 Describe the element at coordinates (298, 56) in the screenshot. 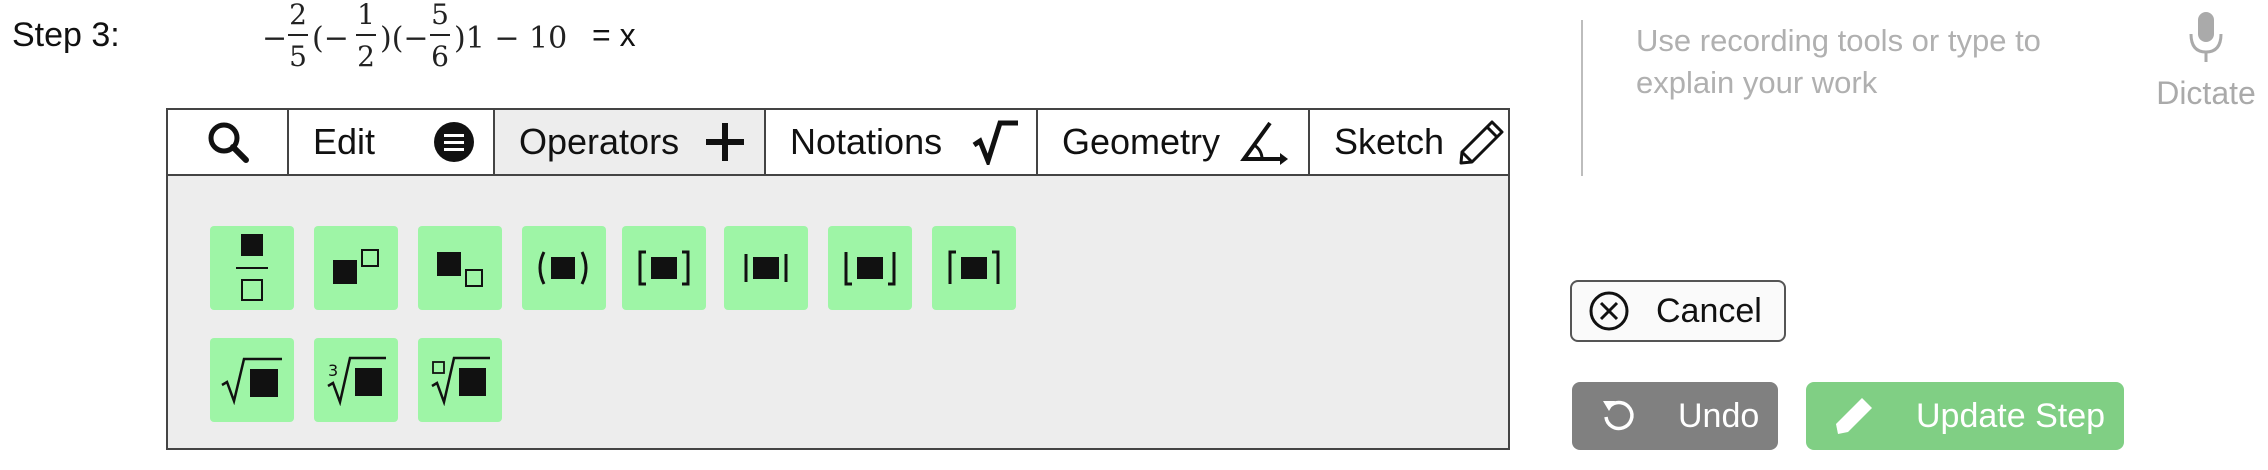

I see `fraction-denominator: 5` at that location.